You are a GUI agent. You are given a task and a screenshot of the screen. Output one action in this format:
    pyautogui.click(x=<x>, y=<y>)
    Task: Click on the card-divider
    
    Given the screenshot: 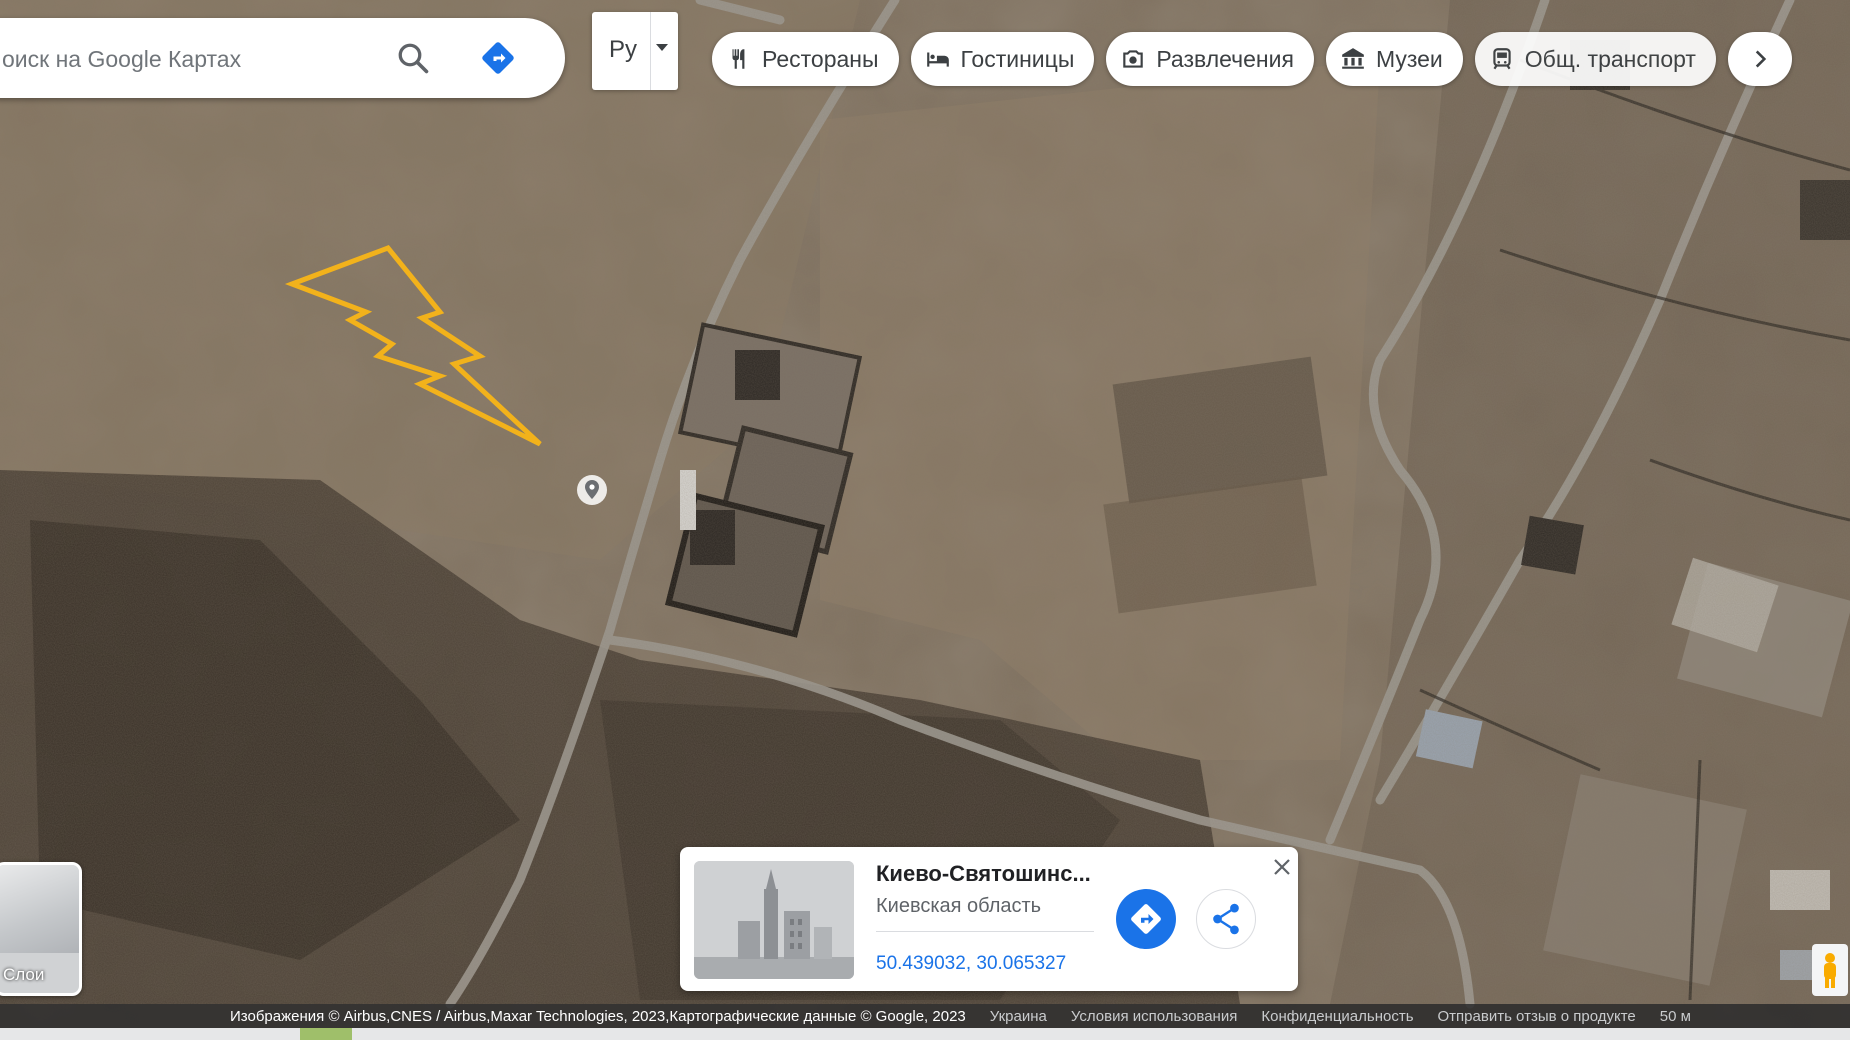 What is the action you would take?
    pyautogui.click(x=985, y=931)
    